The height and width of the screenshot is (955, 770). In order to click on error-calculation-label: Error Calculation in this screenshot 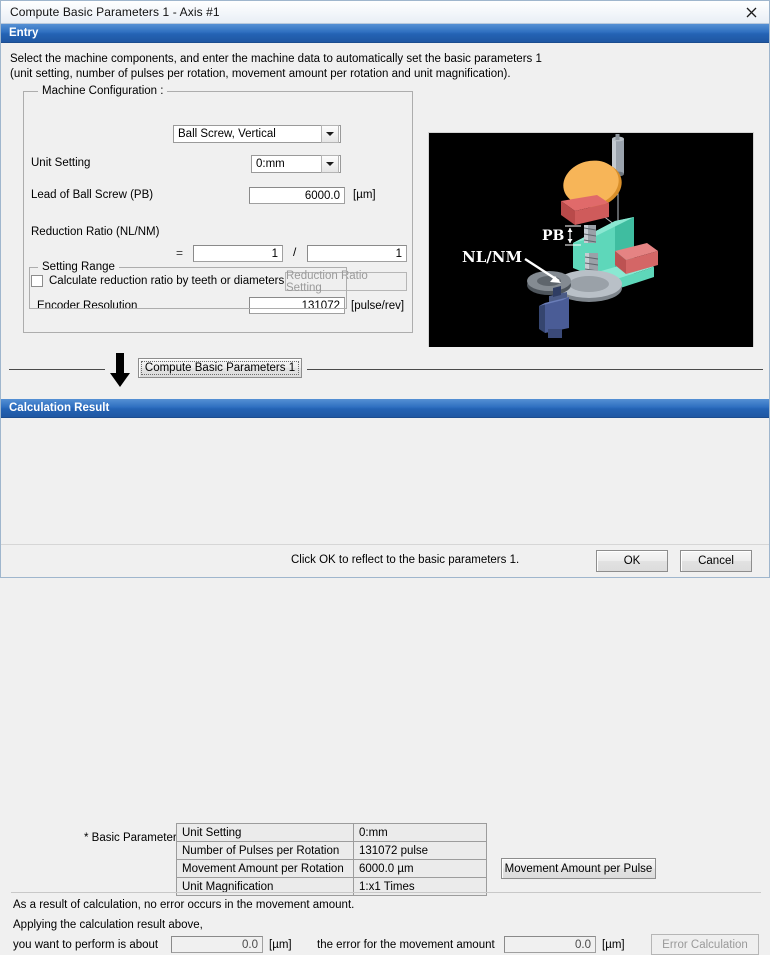, I will do `click(705, 944)`.